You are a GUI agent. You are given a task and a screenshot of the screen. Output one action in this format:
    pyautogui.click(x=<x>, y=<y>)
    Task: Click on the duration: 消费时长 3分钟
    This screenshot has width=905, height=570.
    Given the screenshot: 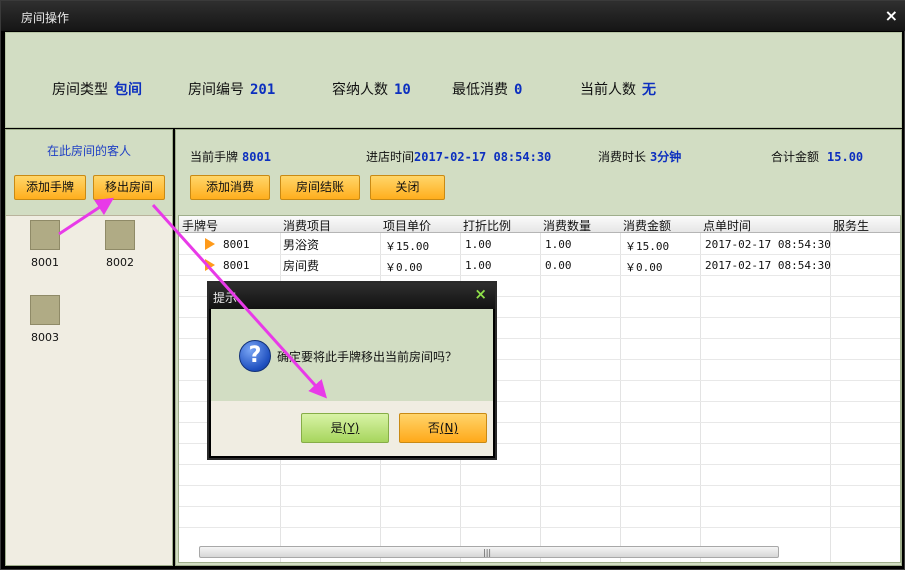 What is the action you would take?
    pyautogui.click(x=639, y=156)
    